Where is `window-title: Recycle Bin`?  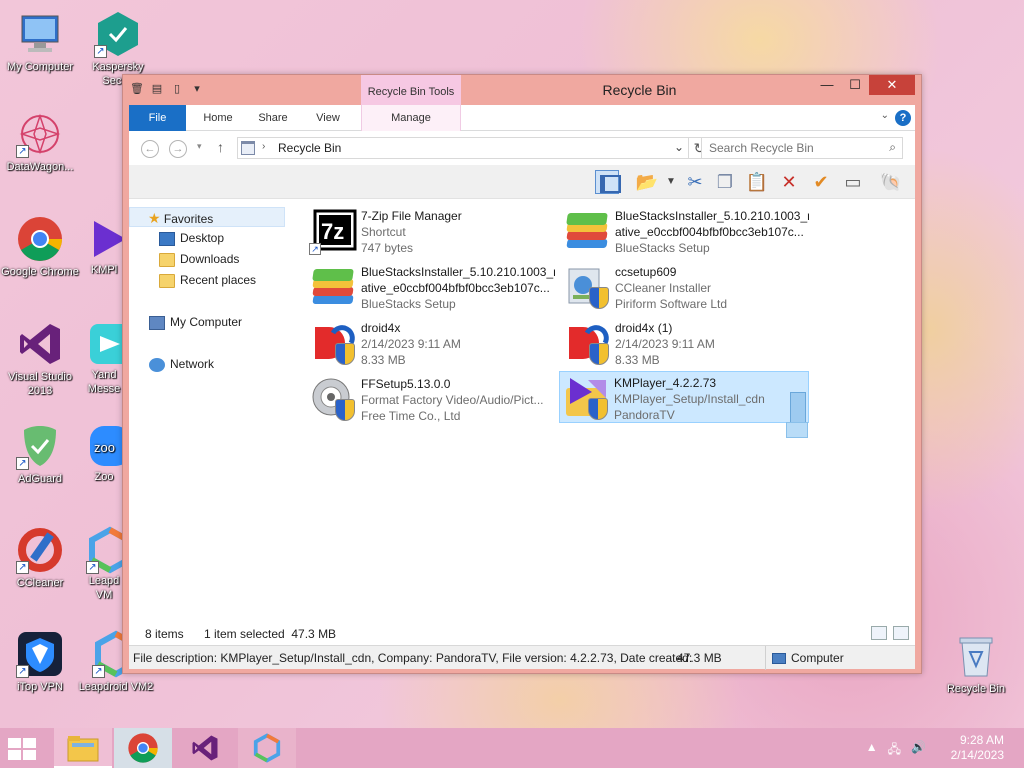
window-title: Recycle Bin is located at coordinates (639, 90).